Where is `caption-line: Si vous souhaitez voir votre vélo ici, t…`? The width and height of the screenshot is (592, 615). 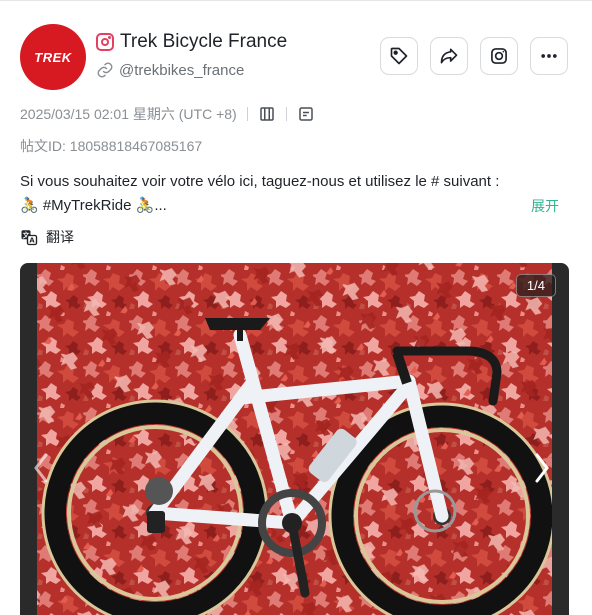
caption-line: Si vous souhaitez voir votre vélo ici, t… is located at coordinates (260, 181).